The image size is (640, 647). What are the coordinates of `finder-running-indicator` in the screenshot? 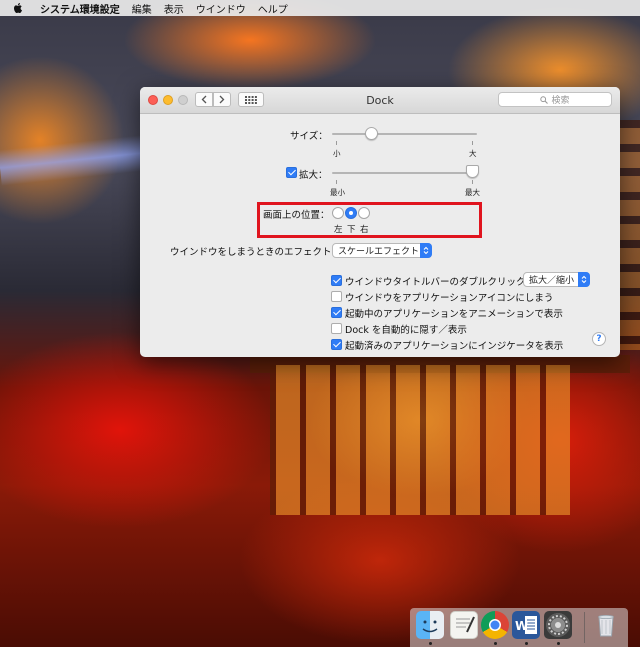 It's located at (430, 643).